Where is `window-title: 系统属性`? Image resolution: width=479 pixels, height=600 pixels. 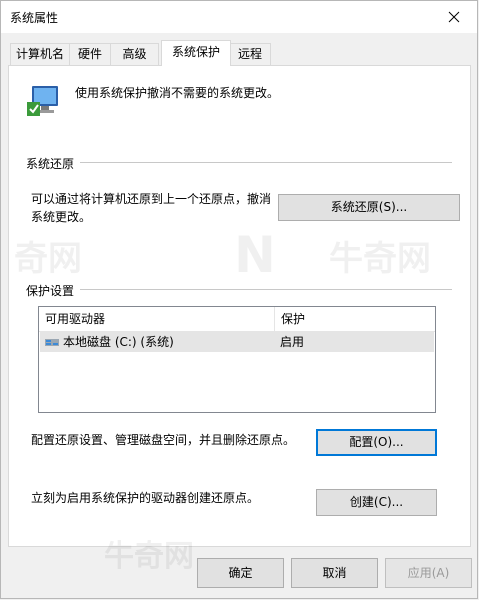
window-title: 系统属性 is located at coordinates (34, 18).